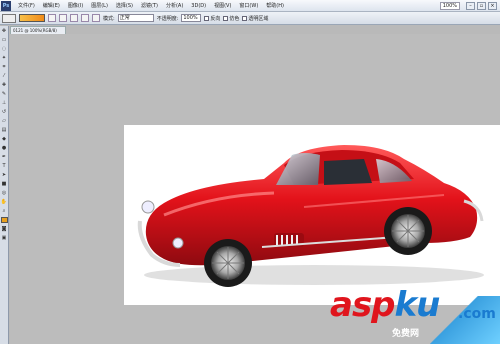 This screenshot has height=344, width=500. I want to click on dodge-tool-icon: ●, so click(4, 148).